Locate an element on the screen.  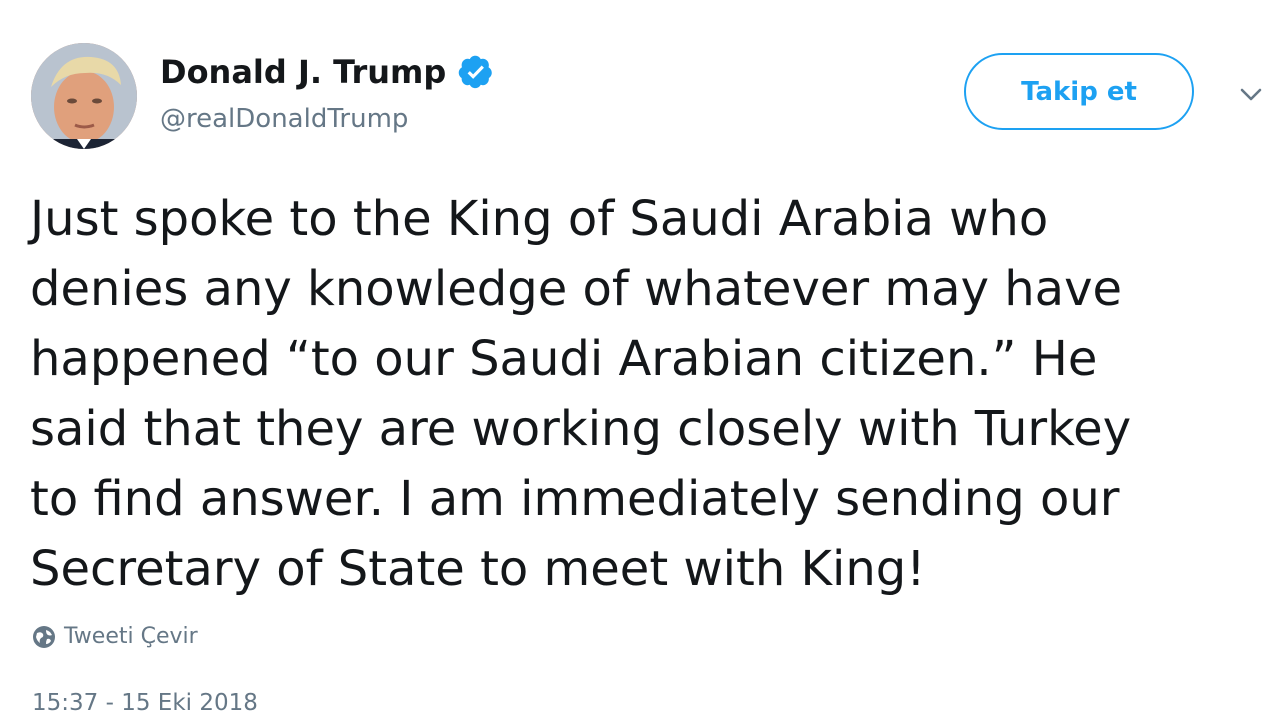
user-handle: @realDonaldTrump is located at coordinates (284, 119).